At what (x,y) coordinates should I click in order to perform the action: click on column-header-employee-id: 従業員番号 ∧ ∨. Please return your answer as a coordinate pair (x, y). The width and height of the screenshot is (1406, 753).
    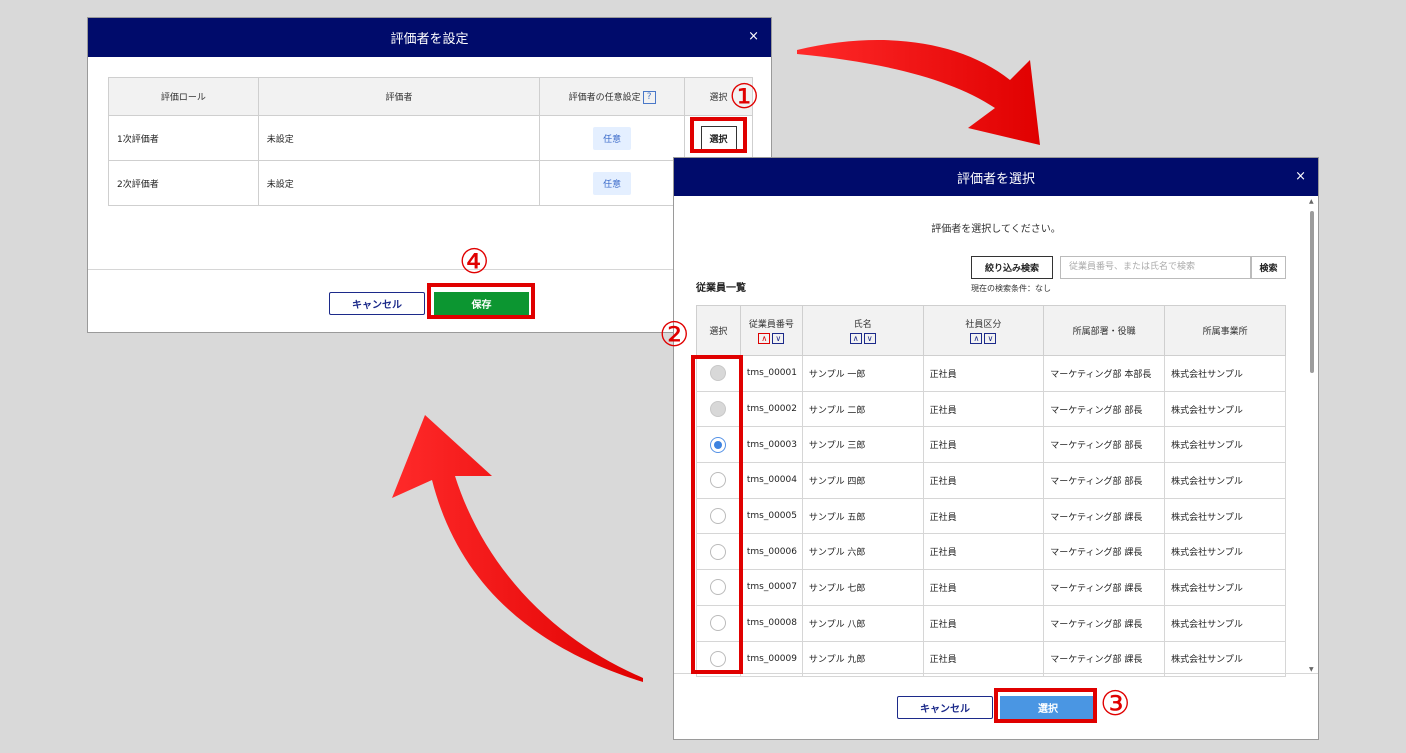
    Looking at the image, I should click on (771, 330).